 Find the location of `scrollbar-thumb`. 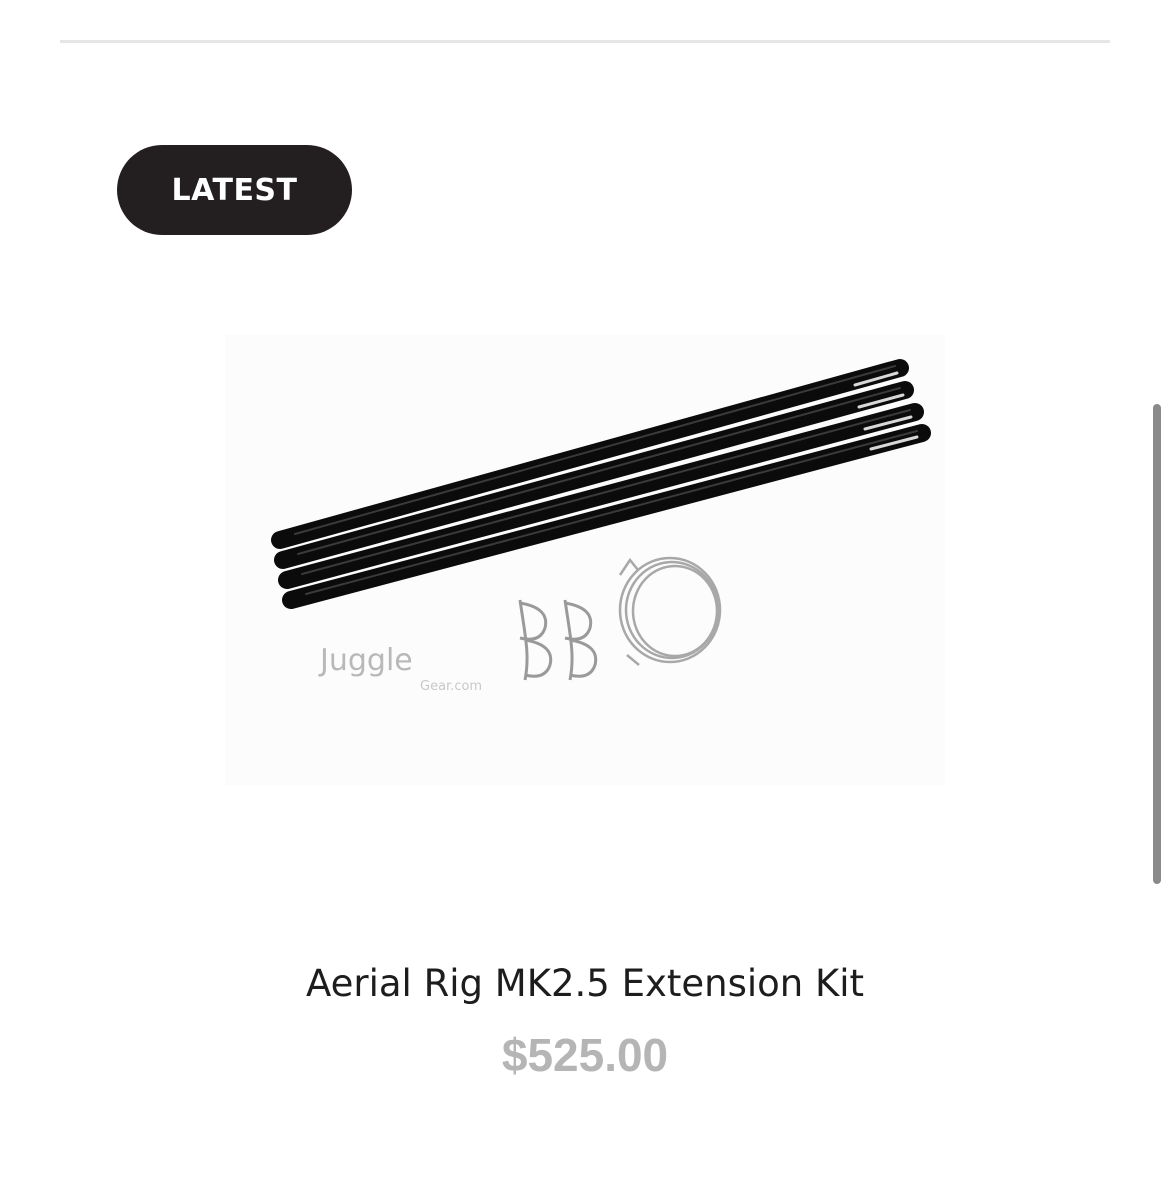

scrollbar-thumb is located at coordinates (1157, 644).